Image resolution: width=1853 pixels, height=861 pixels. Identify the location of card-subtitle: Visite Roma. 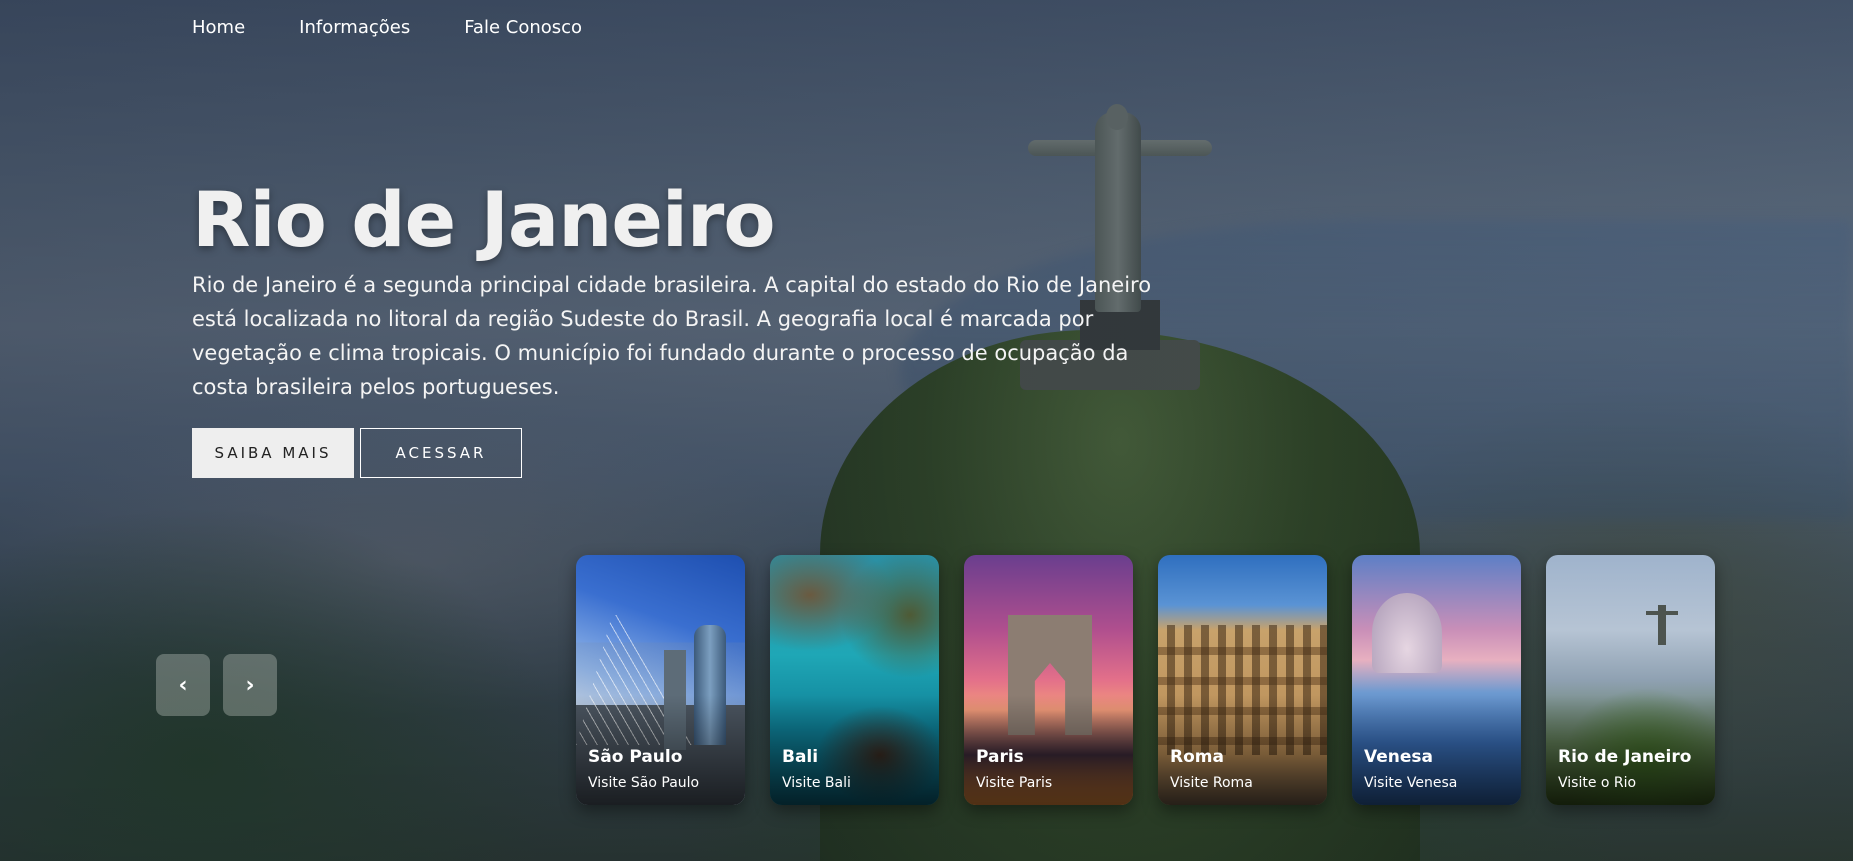
(1211, 783).